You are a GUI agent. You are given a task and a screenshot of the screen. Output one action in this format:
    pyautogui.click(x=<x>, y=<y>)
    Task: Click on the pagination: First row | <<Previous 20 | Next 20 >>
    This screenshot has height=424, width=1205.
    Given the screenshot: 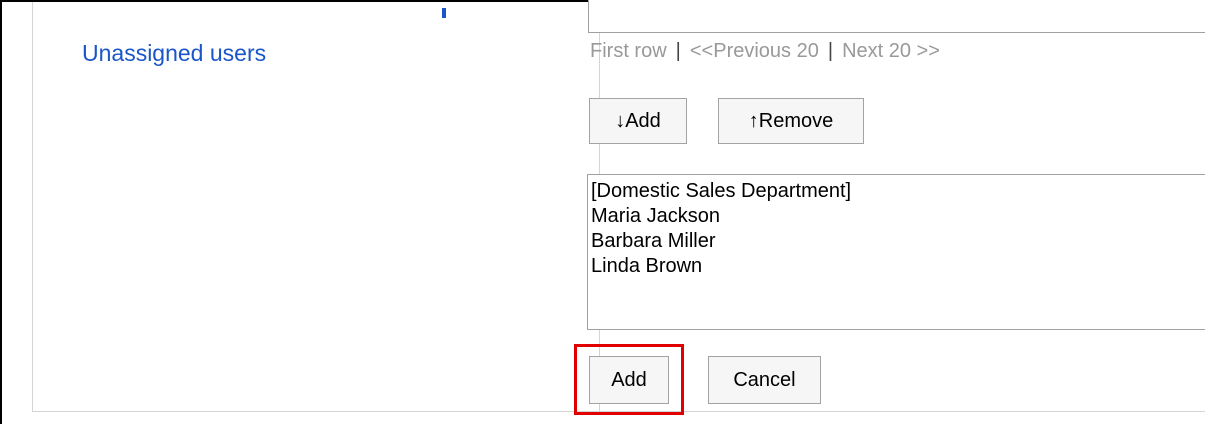 What is the action you would take?
    pyautogui.click(x=765, y=51)
    